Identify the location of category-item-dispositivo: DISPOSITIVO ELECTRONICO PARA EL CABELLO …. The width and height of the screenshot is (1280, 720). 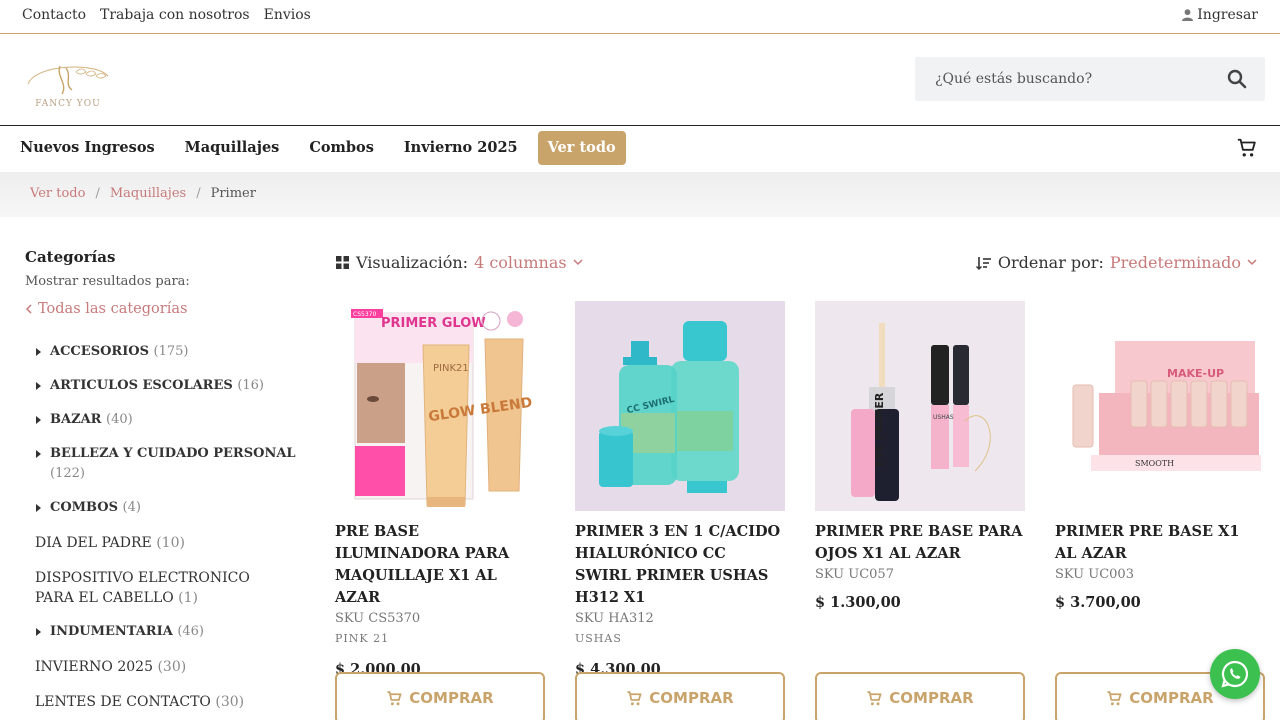
(160, 588).